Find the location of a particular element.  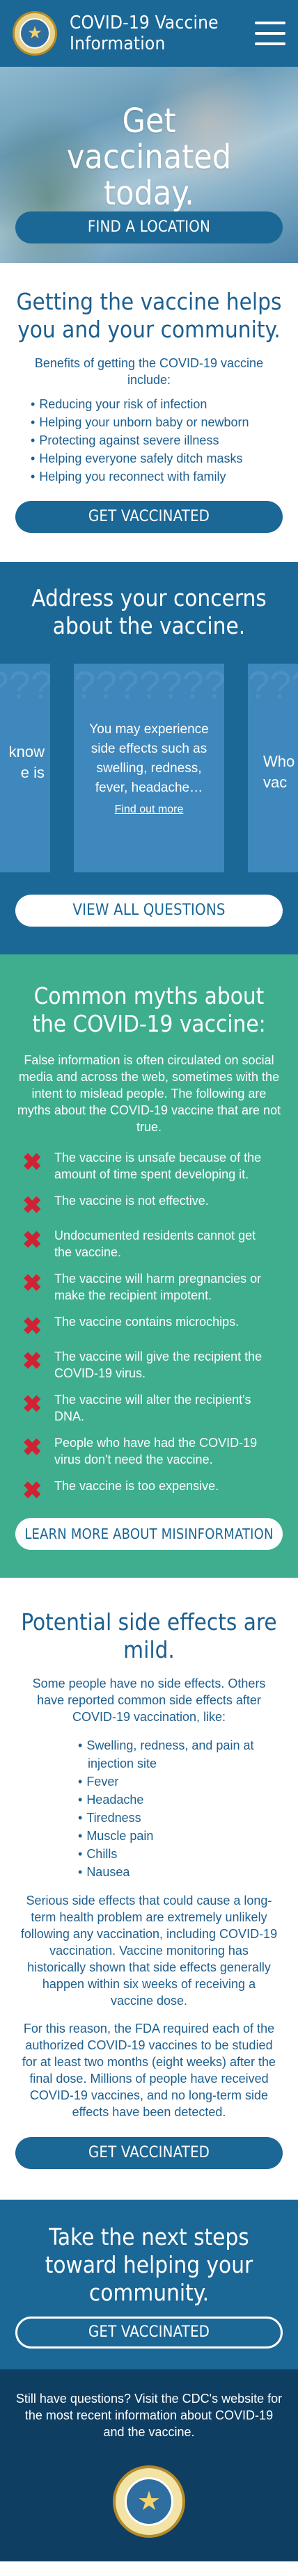

myth-text: The vaccine is not effective. is located at coordinates (131, 1201).